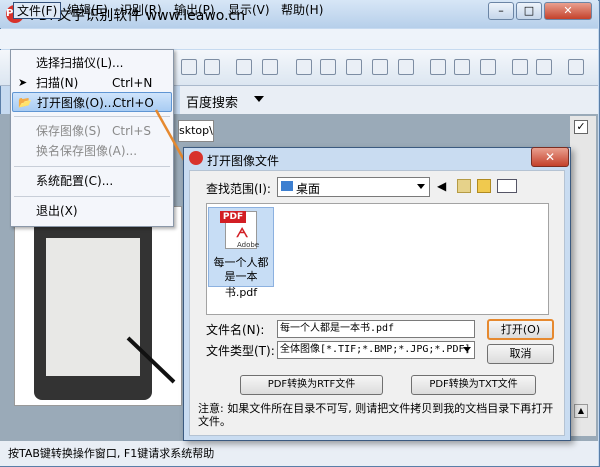 The width and height of the screenshot is (600, 467). I want to click on app-logo-icon, so click(196, 158).